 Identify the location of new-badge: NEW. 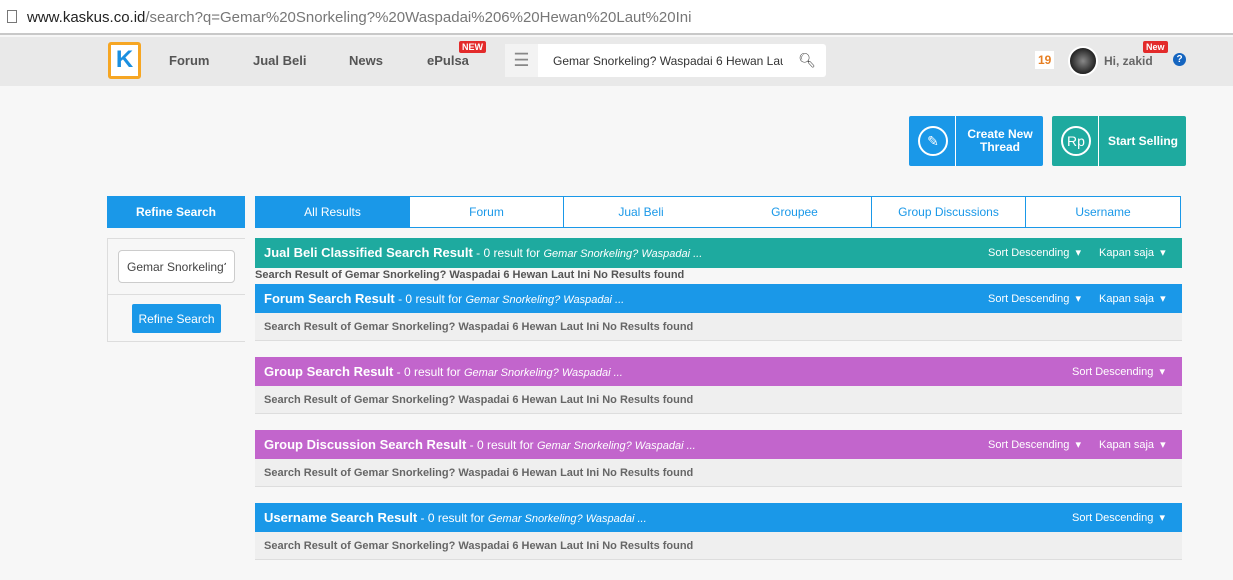
(472, 47).